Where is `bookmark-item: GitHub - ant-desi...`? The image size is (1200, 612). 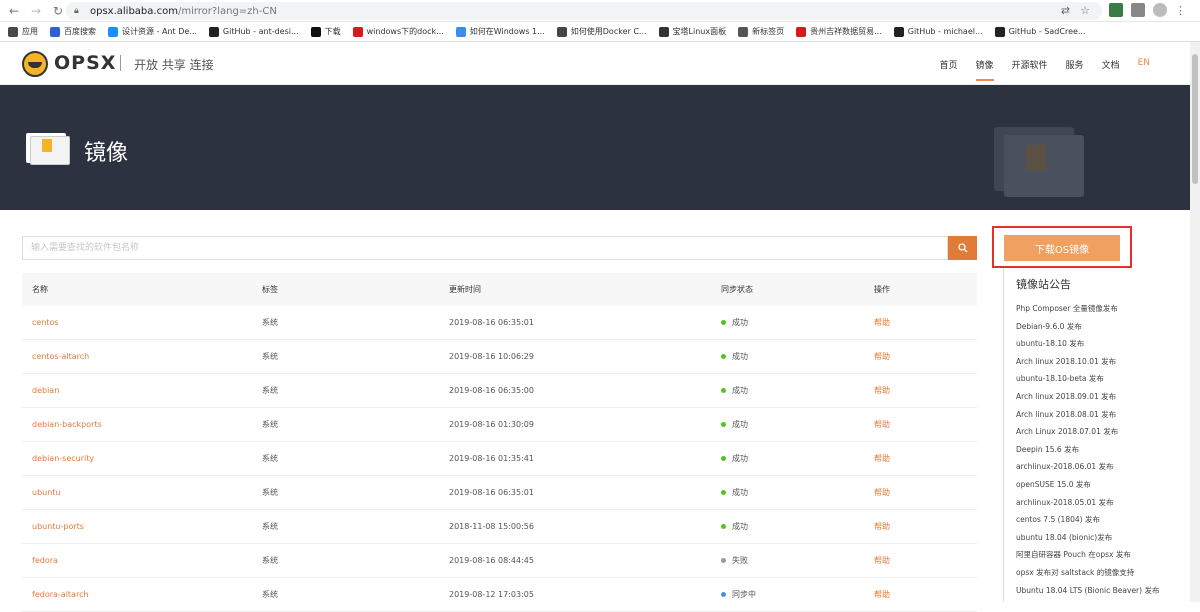
bookmark-item: GitHub - ant-desi... is located at coordinates (253, 31).